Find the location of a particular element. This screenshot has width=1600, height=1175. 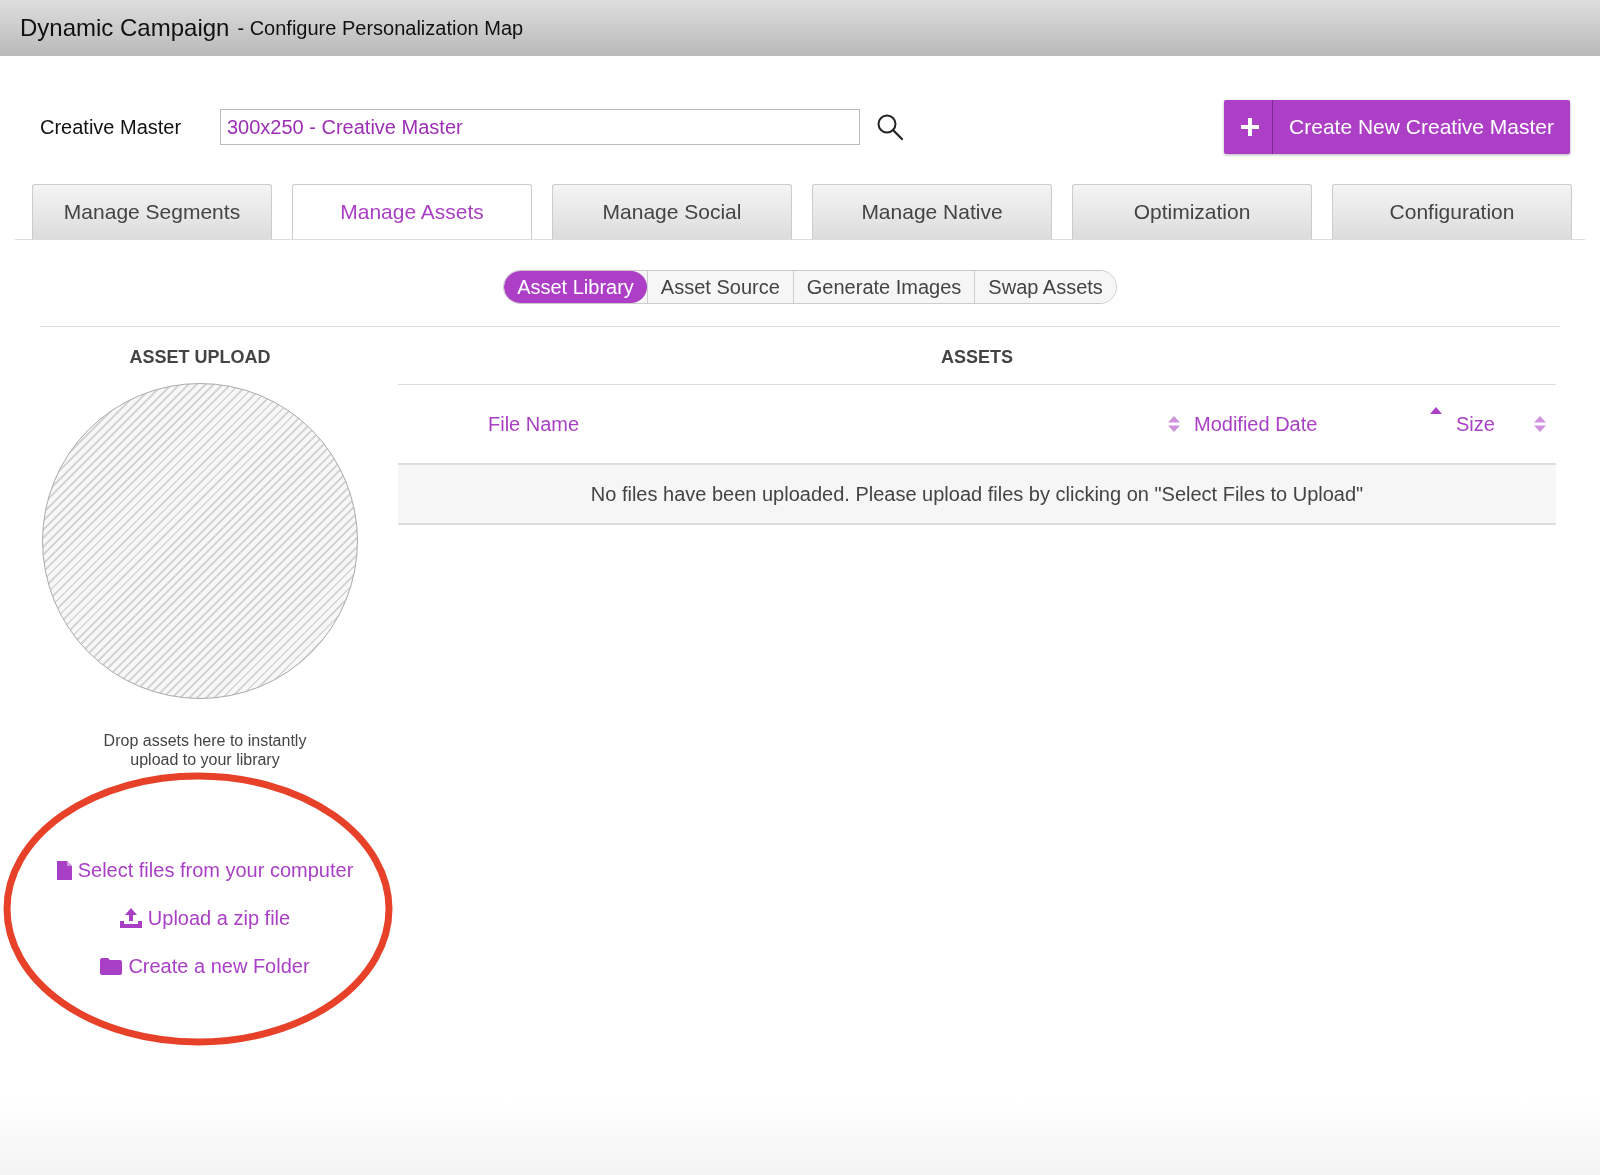

creative-master-field: 300x250 - Creative Master is located at coordinates (540, 127).